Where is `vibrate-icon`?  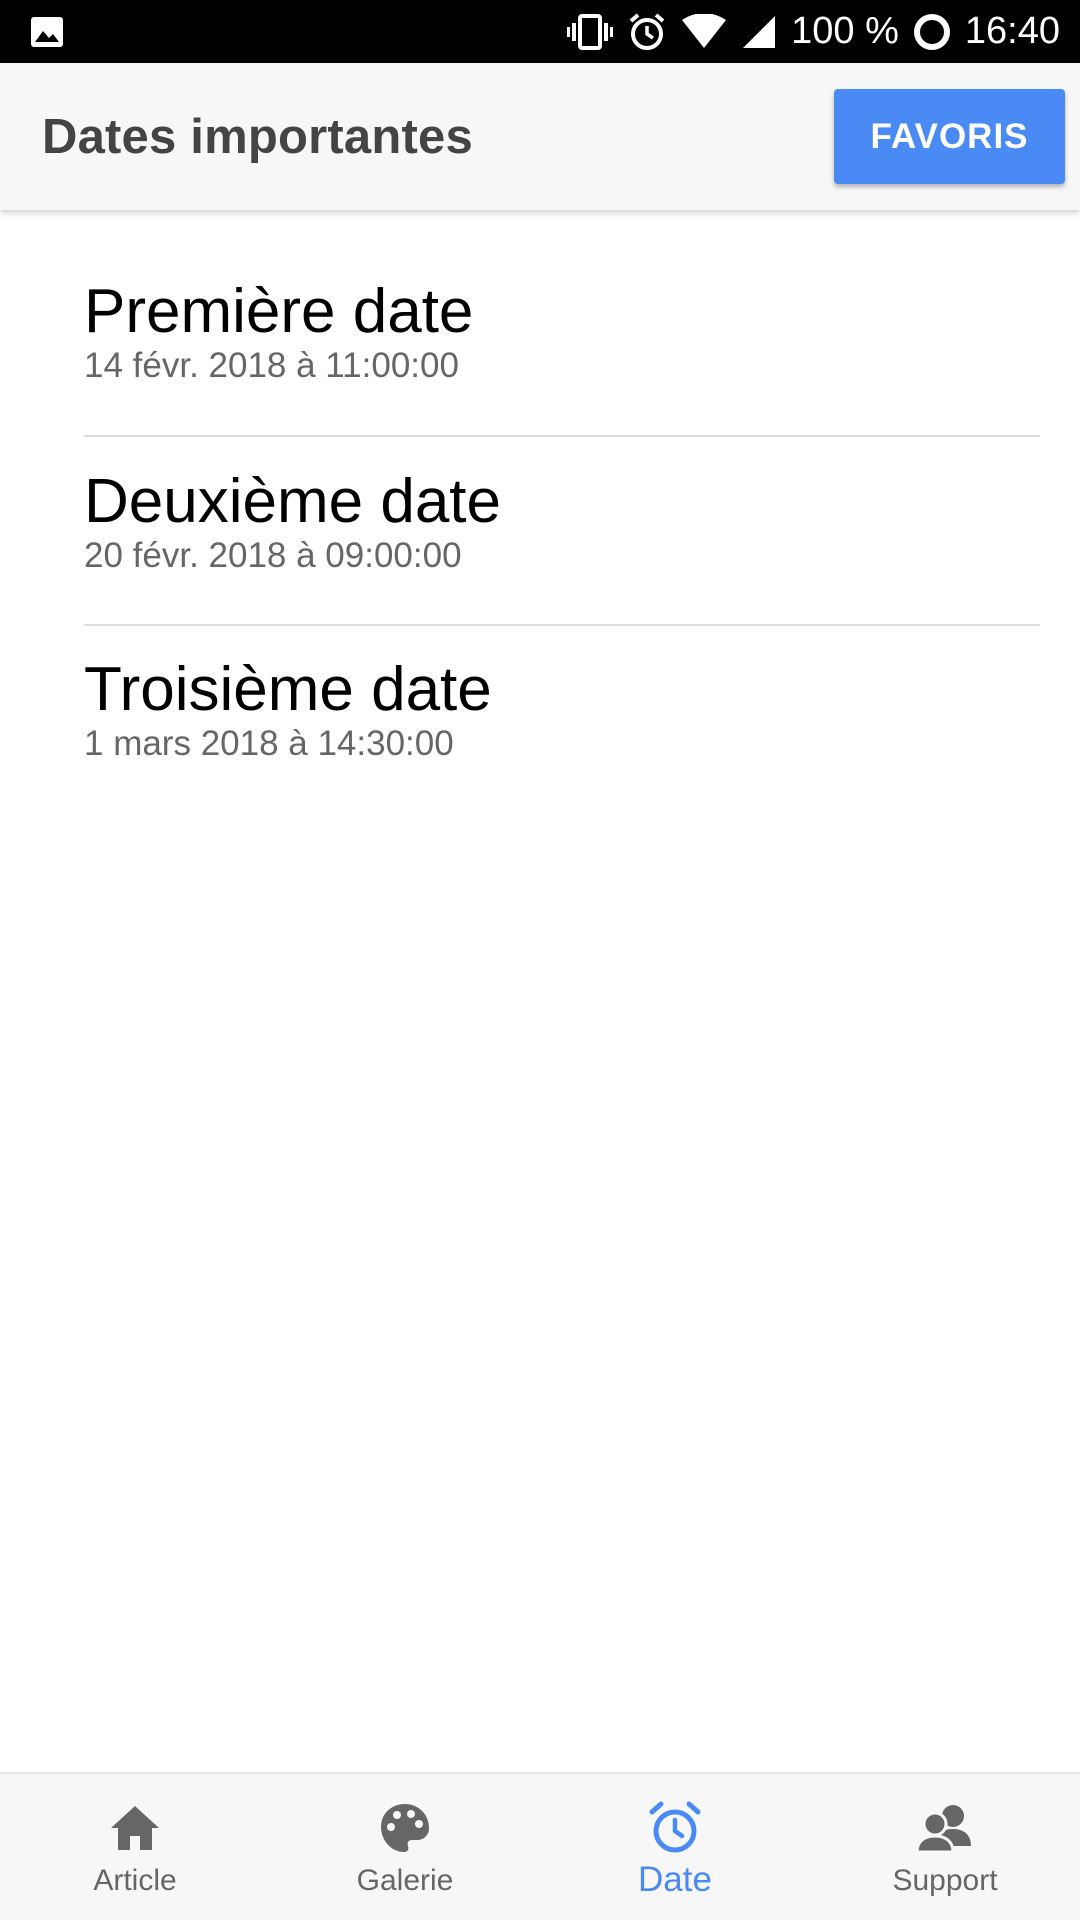
vibrate-icon is located at coordinates (590, 31).